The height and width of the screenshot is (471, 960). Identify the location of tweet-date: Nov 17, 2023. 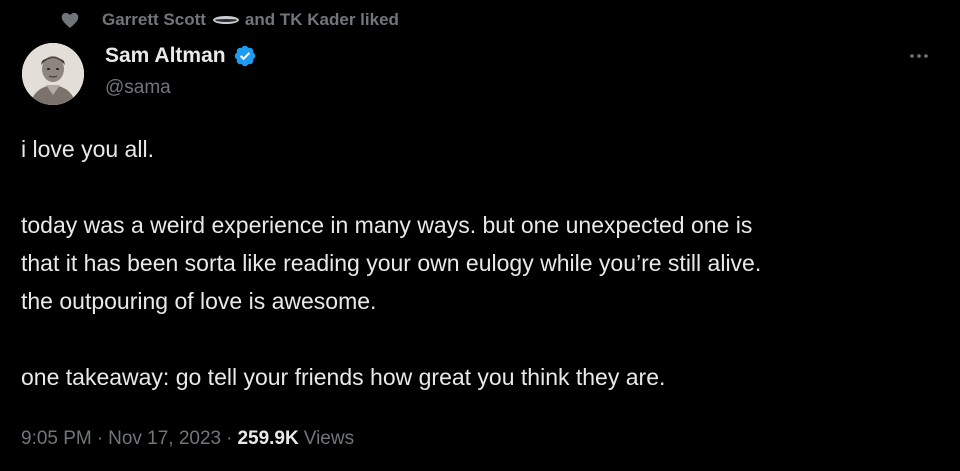
(164, 439).